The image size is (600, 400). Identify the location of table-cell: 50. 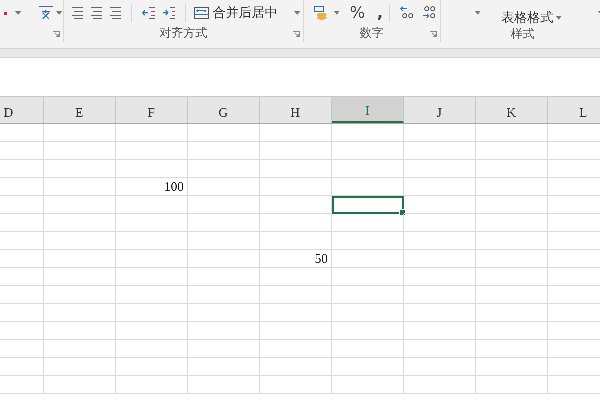
(296, 259).